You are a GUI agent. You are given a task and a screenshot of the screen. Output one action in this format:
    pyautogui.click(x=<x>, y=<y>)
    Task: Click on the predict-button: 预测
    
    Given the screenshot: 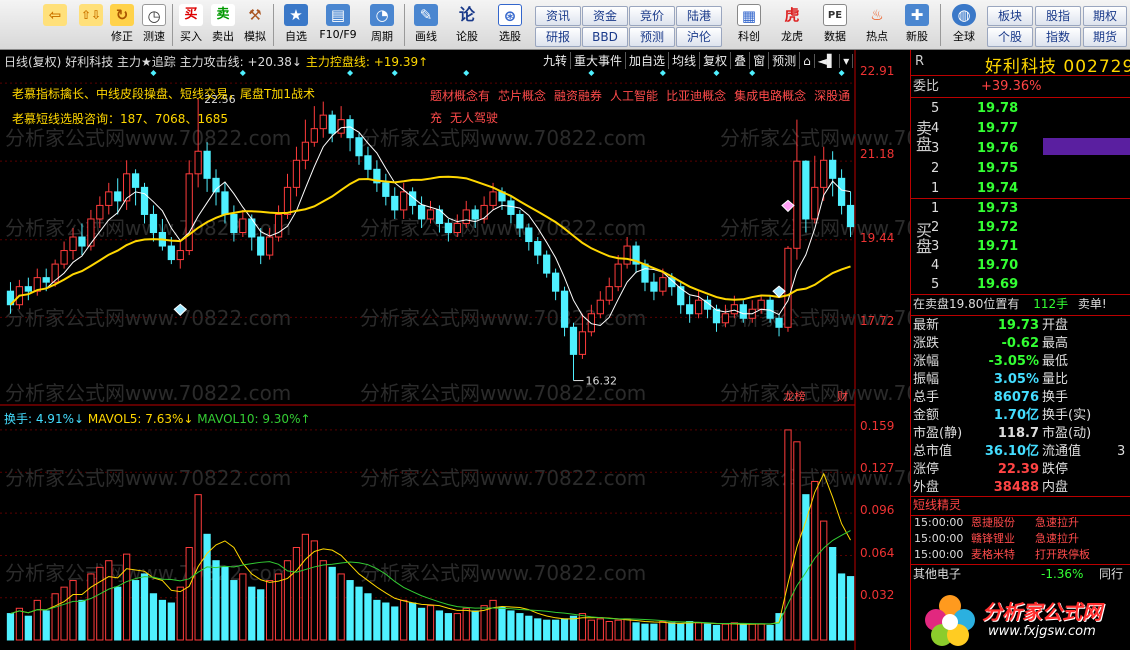 What is the action you would take?
    pyautogui.click(x=785, y=60)
    